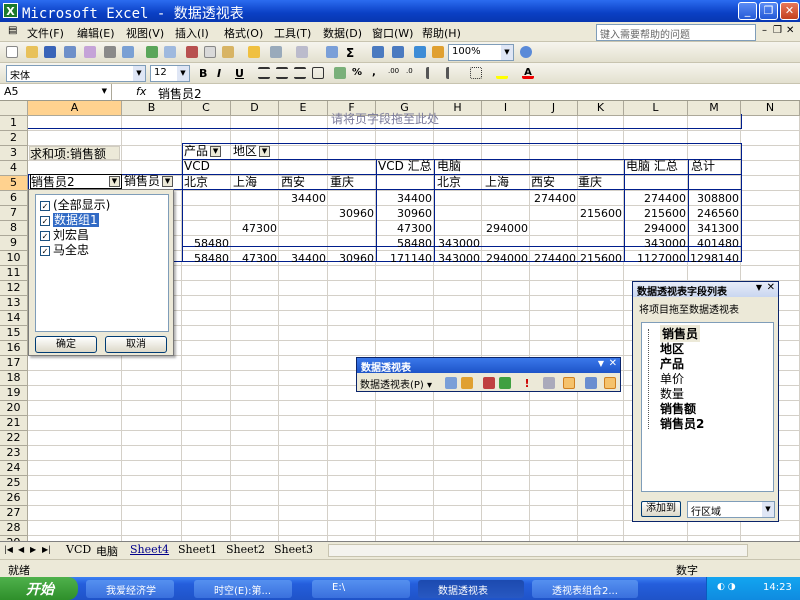  I want to click on row-header: 17, so click(14, 363).